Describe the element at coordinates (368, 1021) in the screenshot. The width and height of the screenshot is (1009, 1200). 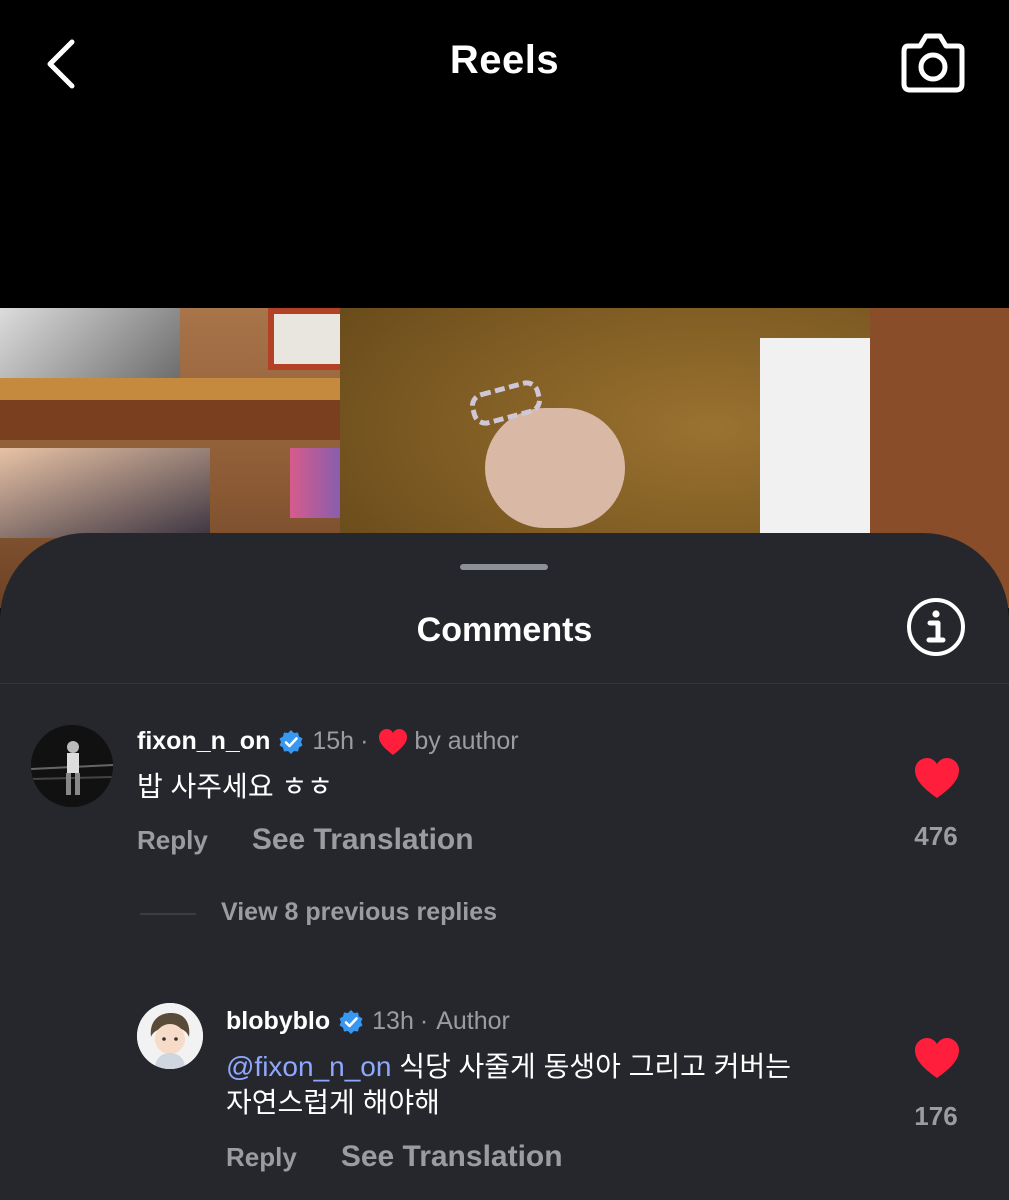
I see `reply-meta: blobyblo 13h · Author` at that location.